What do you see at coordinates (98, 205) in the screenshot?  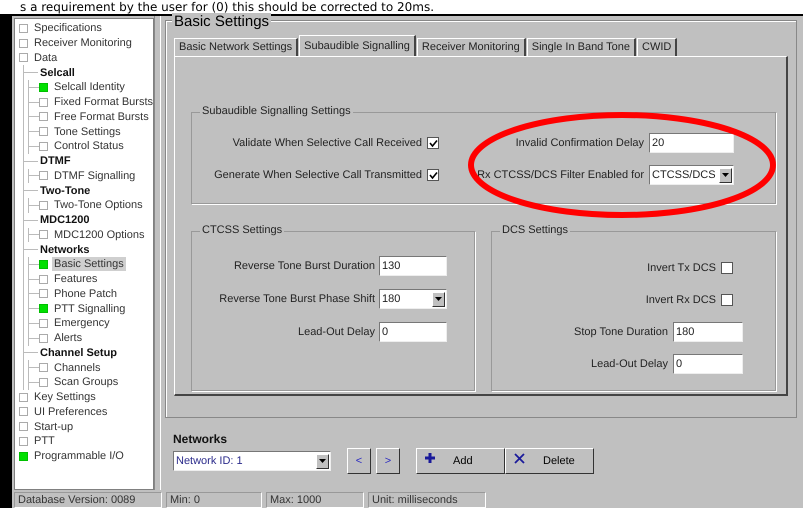 I see `tree-item: Two-Tone Options` at bounding box center [98, 205].